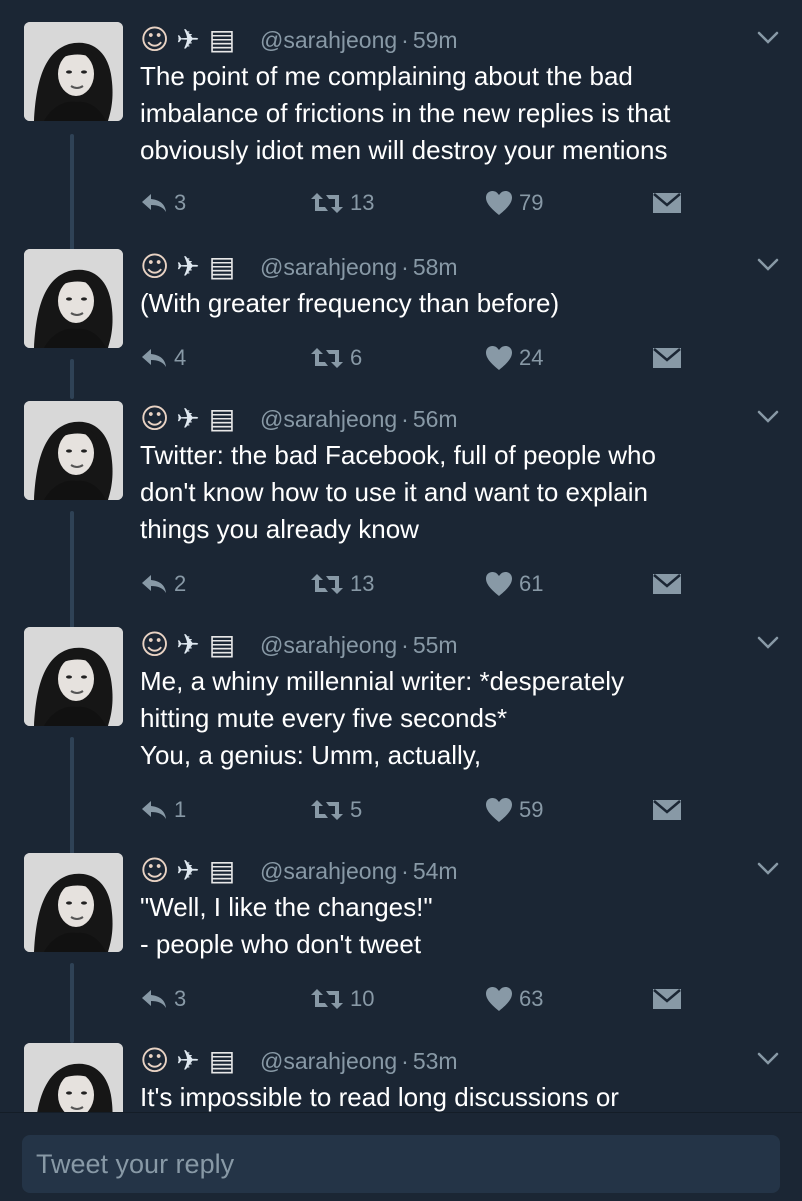 The height and width of the screenshot is (1201, 802). I want to click on tweet-header: ☺ ✈ ▤ @sarahjeong · 55m, so click(299, 645).